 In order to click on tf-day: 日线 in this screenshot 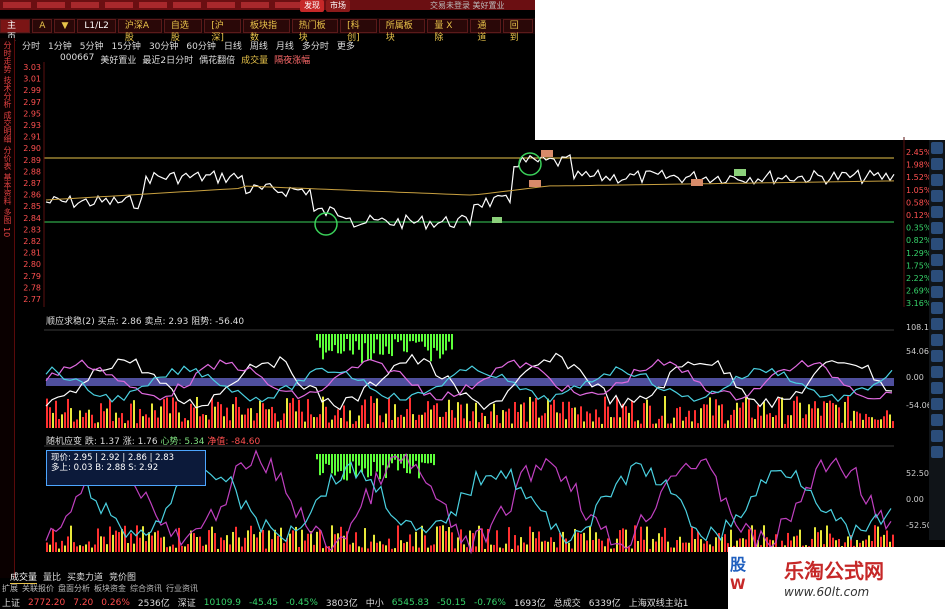, I will do `click(233, 45)`.